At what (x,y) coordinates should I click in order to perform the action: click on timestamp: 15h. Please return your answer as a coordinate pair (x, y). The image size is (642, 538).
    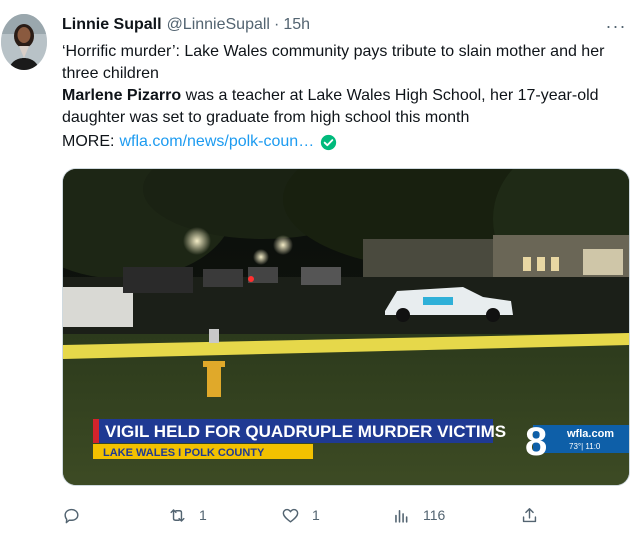
    Looking at the image, I should click on (296, 25).